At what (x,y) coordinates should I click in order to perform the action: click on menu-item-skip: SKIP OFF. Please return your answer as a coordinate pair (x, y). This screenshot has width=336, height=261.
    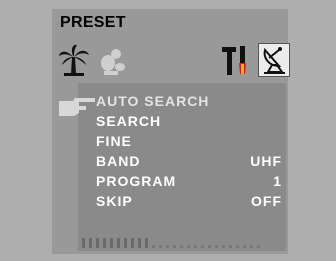
    Looking at the image, I should click on (189, 201).